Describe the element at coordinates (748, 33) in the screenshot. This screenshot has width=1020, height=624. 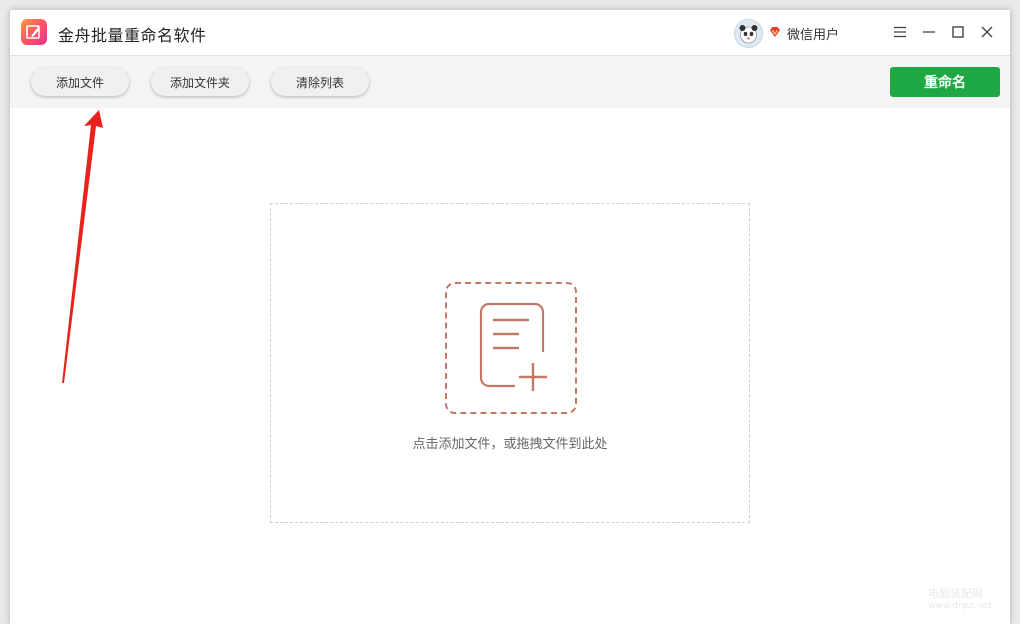
I see `panda-avatar` at that location.